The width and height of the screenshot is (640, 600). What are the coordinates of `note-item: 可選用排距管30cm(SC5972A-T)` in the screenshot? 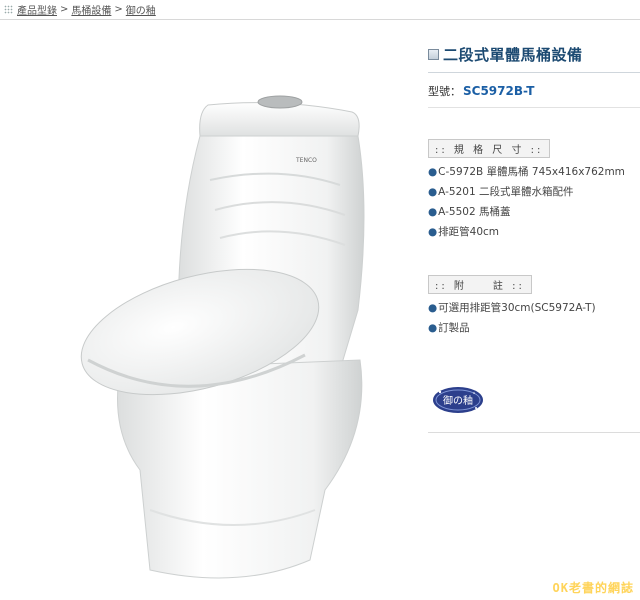 It's located at (517, 308).